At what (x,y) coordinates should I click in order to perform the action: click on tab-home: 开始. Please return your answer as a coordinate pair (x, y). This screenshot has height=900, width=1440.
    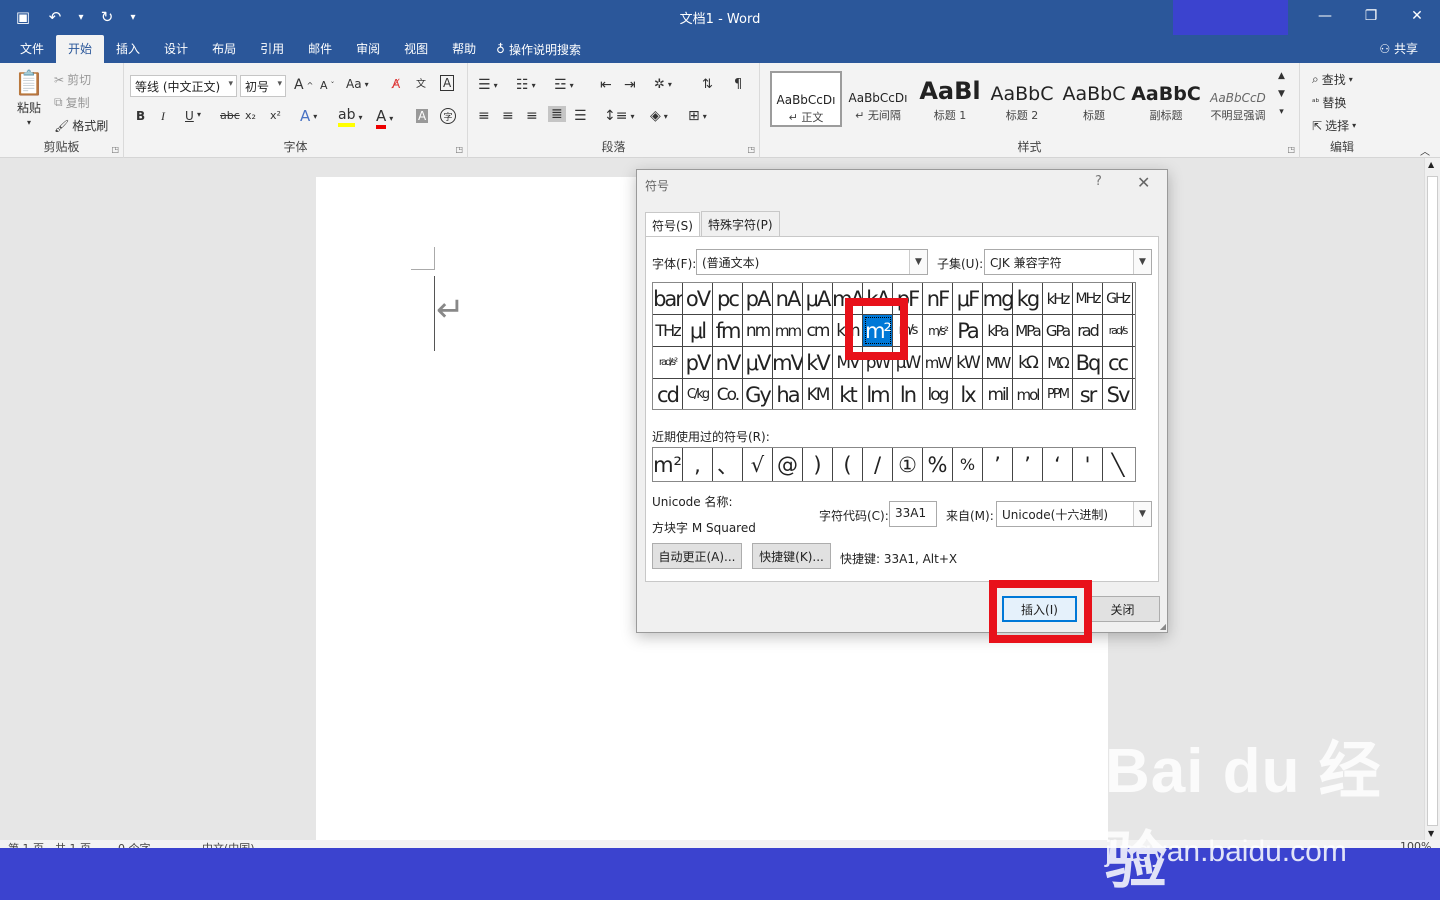
    Looking at the image, I should click on (80, 49).